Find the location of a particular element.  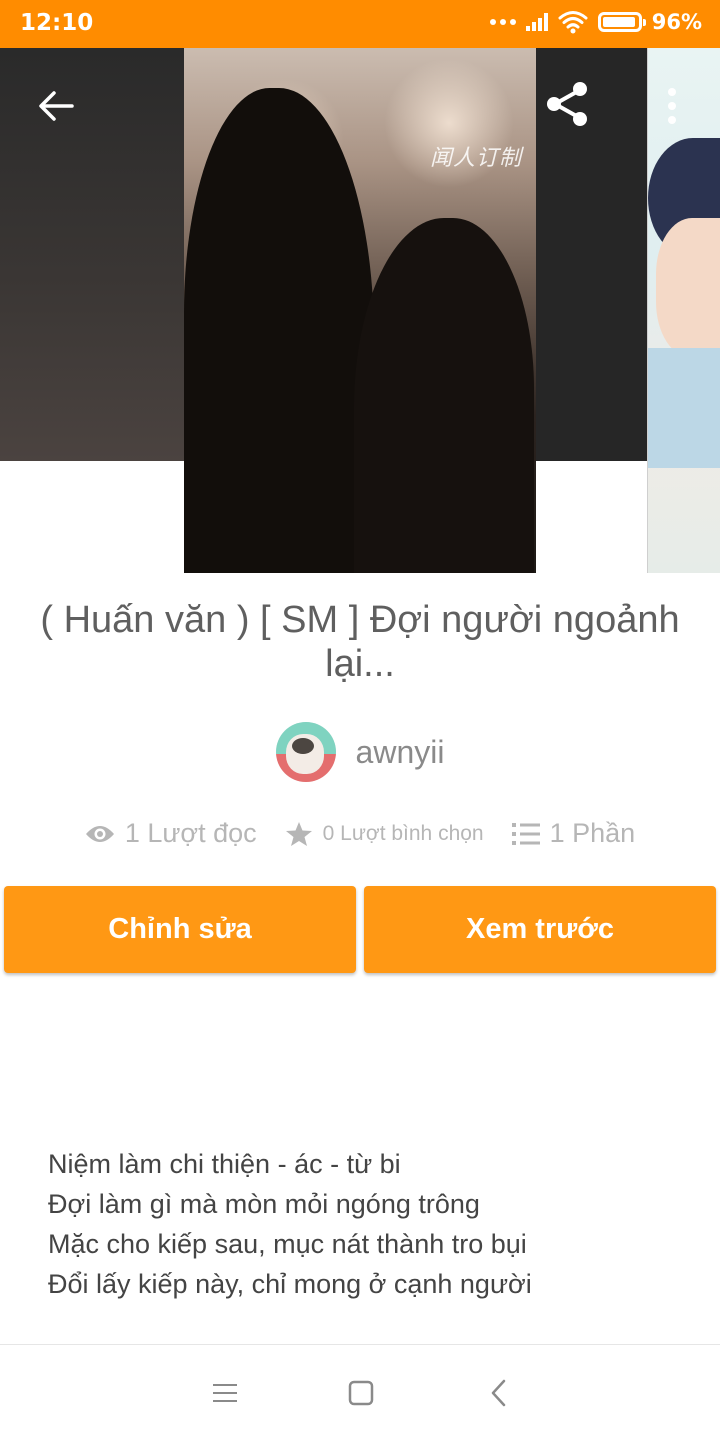

menu-icon is located at coordinates (225, 1393).